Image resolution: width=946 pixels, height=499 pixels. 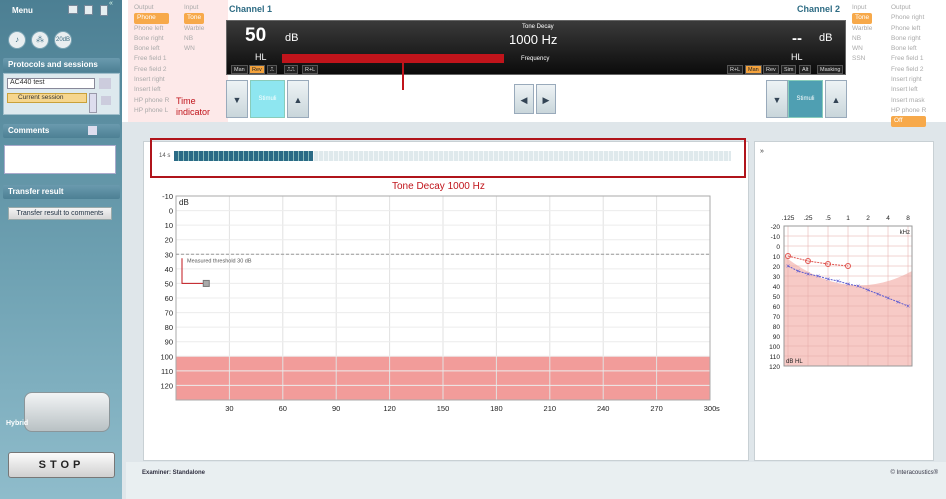 I want to click on ch1-output-item: Phone left, so click(x=151, y=29).